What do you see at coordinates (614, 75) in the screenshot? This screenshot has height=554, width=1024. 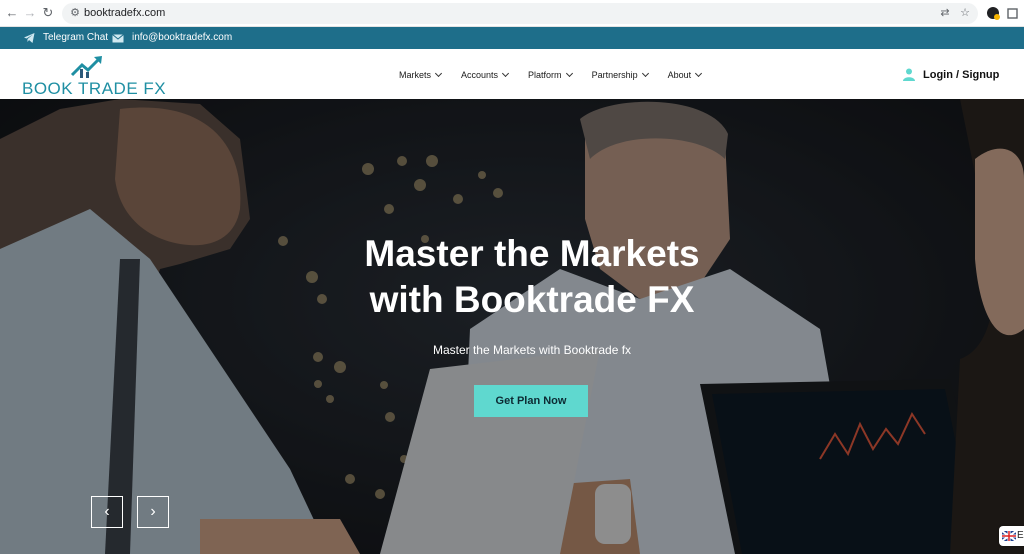 I see `menu-label: Partnership` at bounding box center [614, 75].